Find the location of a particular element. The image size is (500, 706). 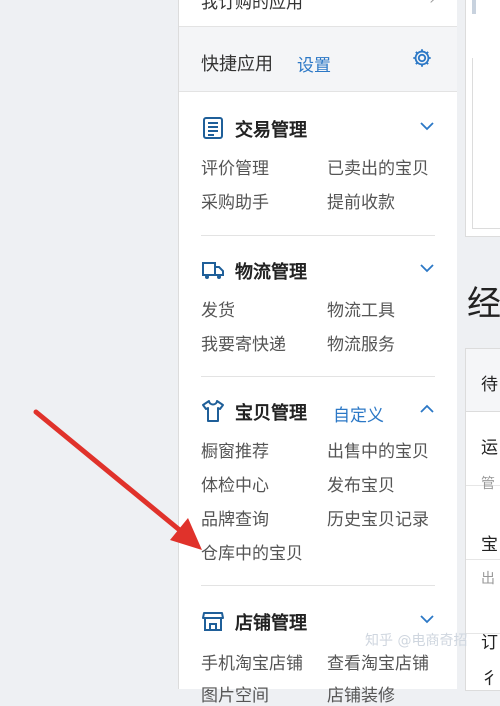

list-text-fragment: 出 is located at coordinates (488, 579).